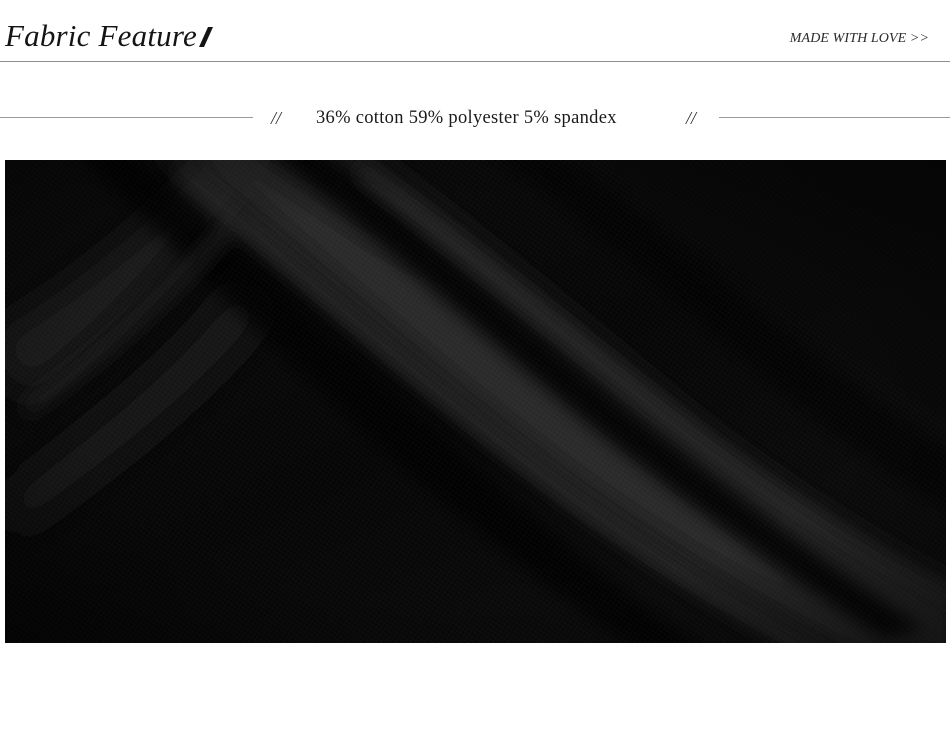  Describe the element at coordinates (834, 117) in the screenshot. I see `right-divider-line` at that location.